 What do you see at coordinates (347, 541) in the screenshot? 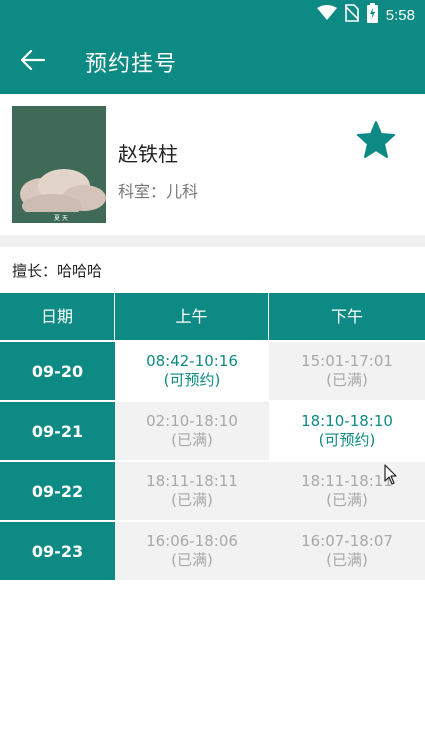
I see `slot-time: 16:07-18:07` at bounding box center [347, 541].